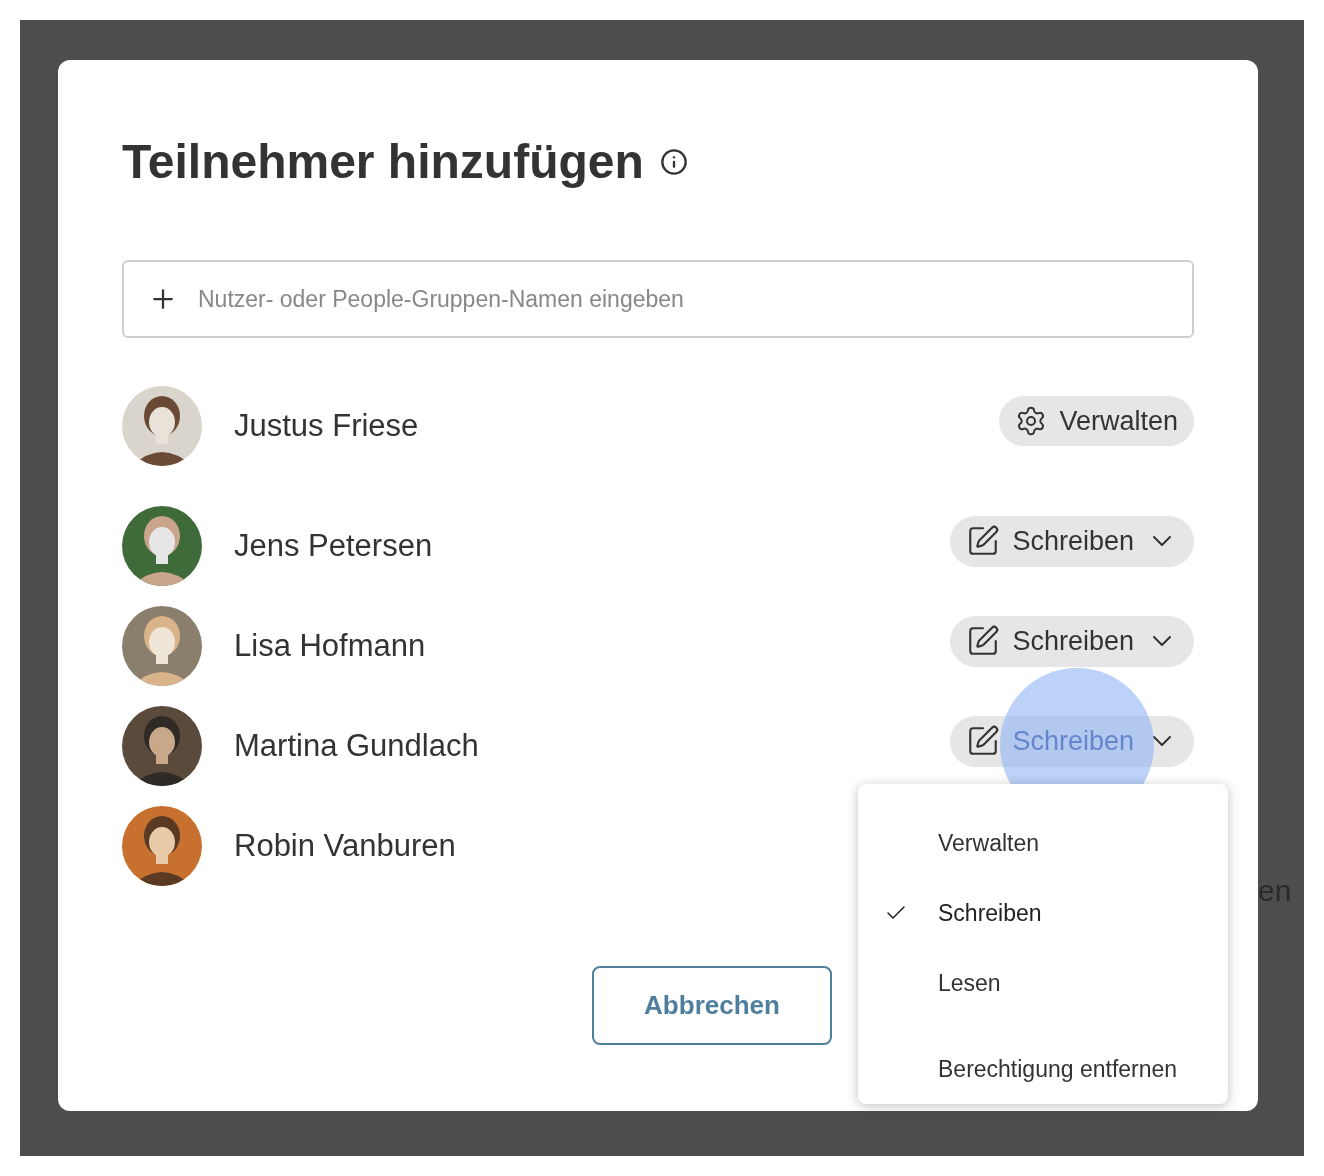  What do you see at coordinates (330, 645) in the screenshot?
I see `participant-name: Lisa Hofmann` at bounding box center [330, 645].